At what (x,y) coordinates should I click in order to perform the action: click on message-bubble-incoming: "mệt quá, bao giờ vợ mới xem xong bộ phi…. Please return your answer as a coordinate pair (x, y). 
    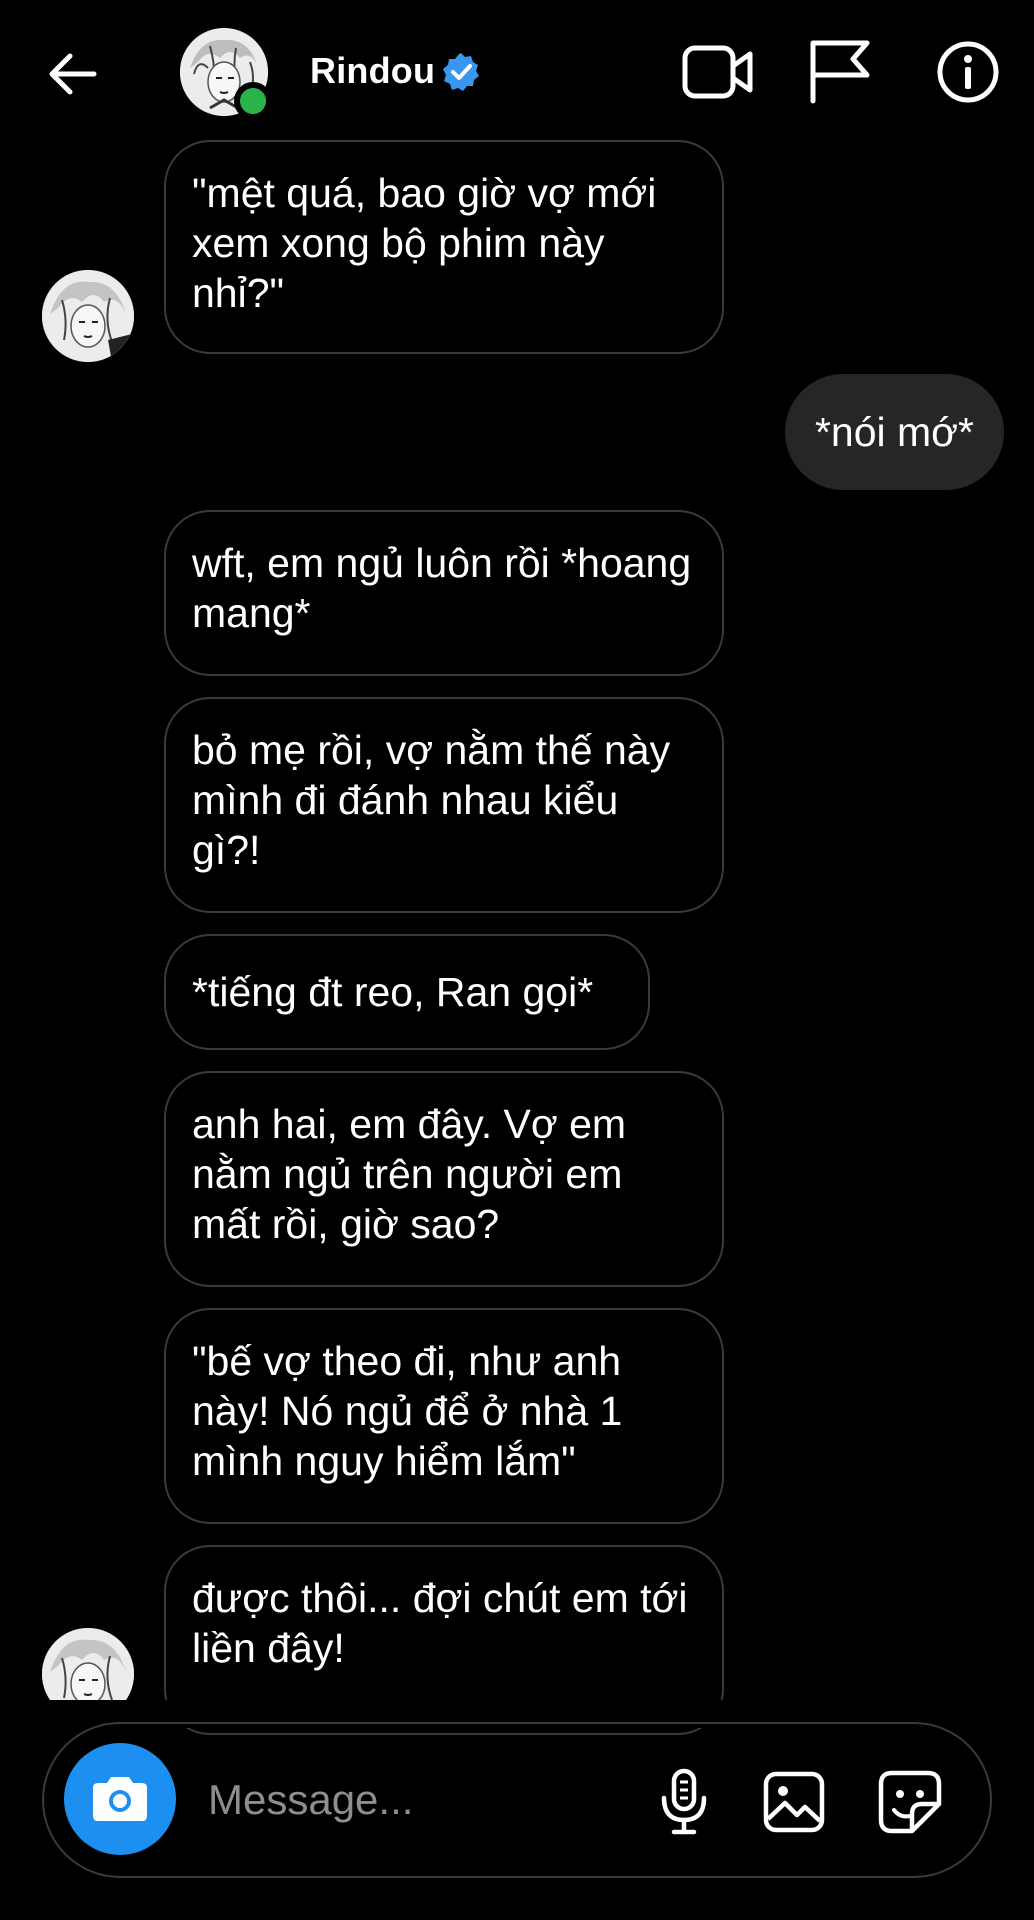
    Looking at the image, I should click on (444, 247).